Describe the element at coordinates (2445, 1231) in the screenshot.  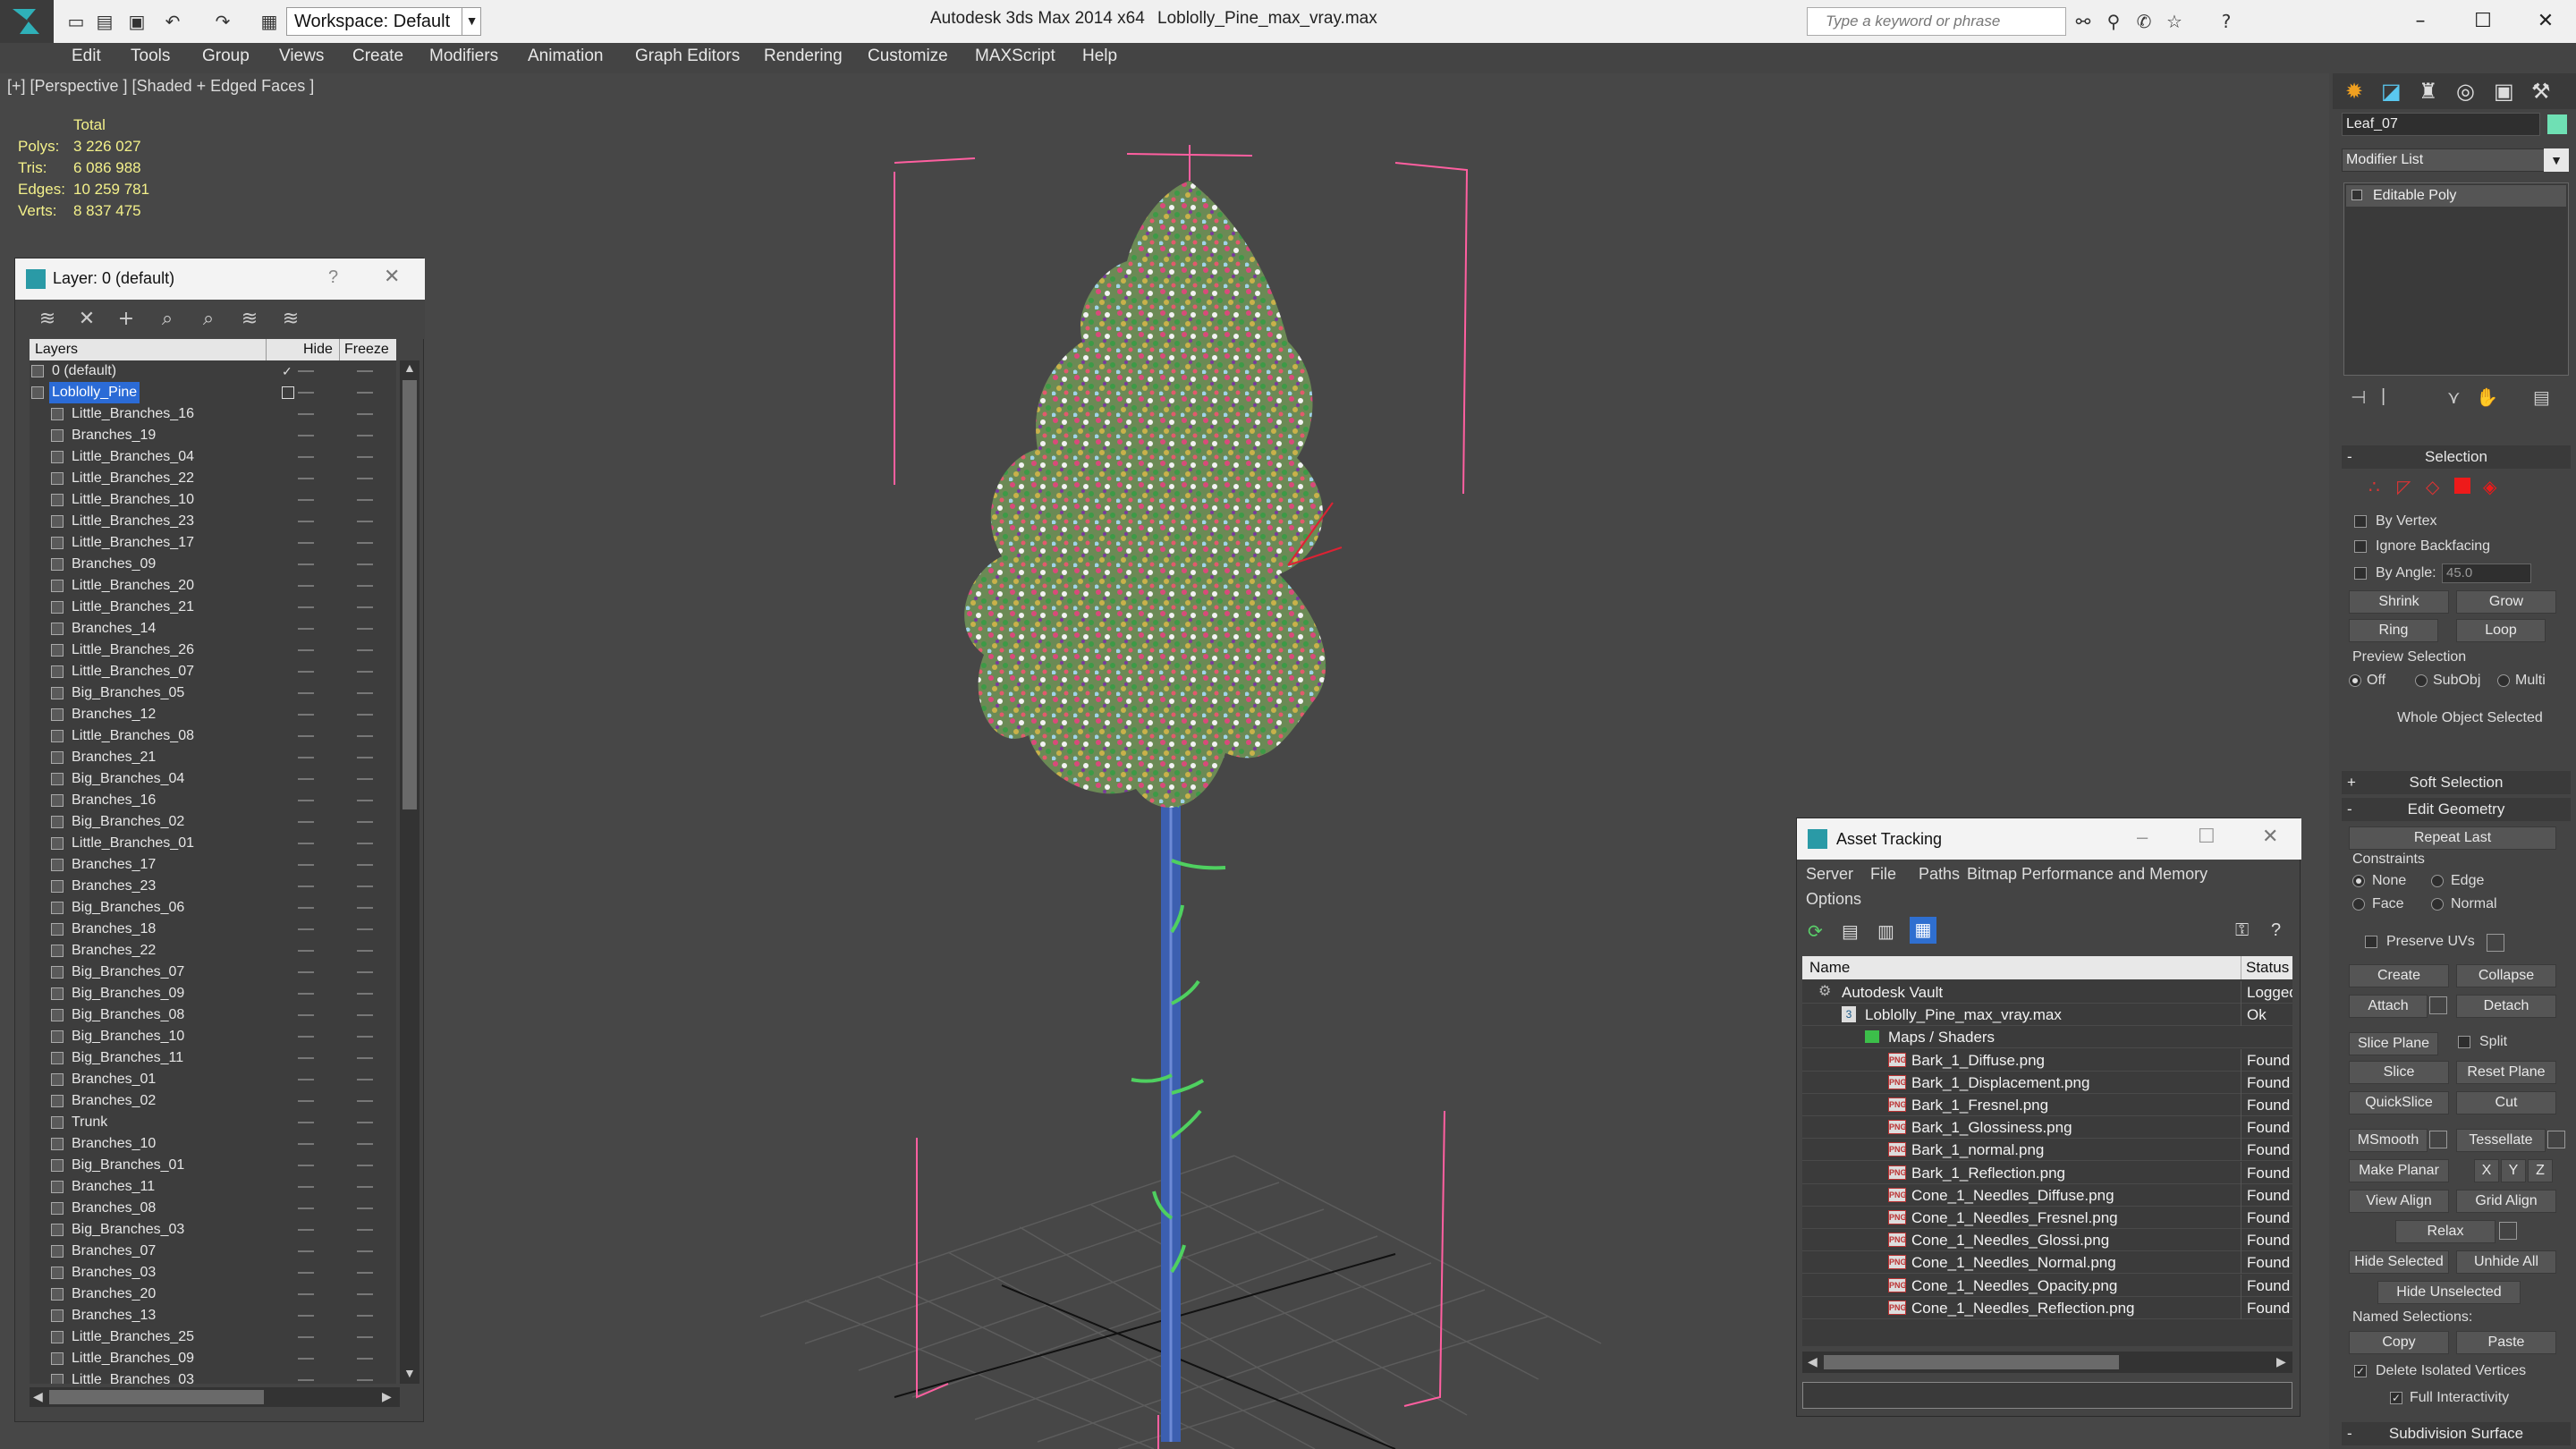
I see `relax-button: Relax` at that location.